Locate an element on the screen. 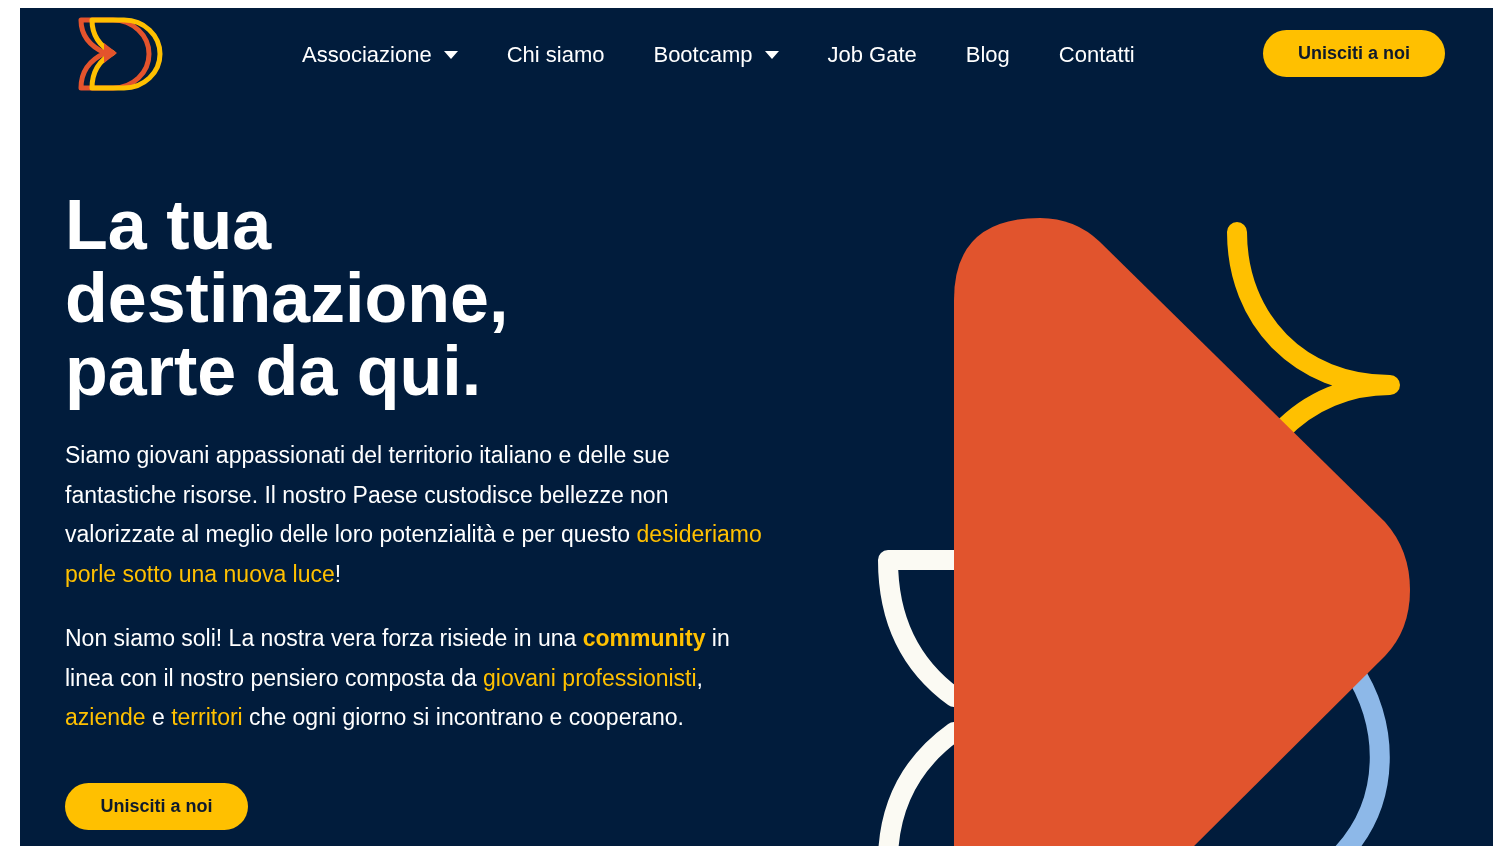  hero-heading: La tua destinazione, parte da qui. is located at coordinates (287, 298).